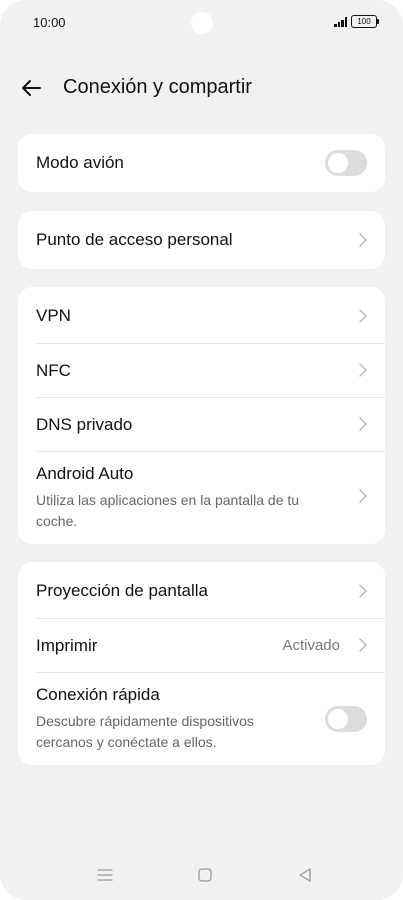 Image resolution: width=403 pixels, height=900 pixels. Describe the element at coordinates (305, 875) in the screenshot. I see `back-triangle-icon` at that location.